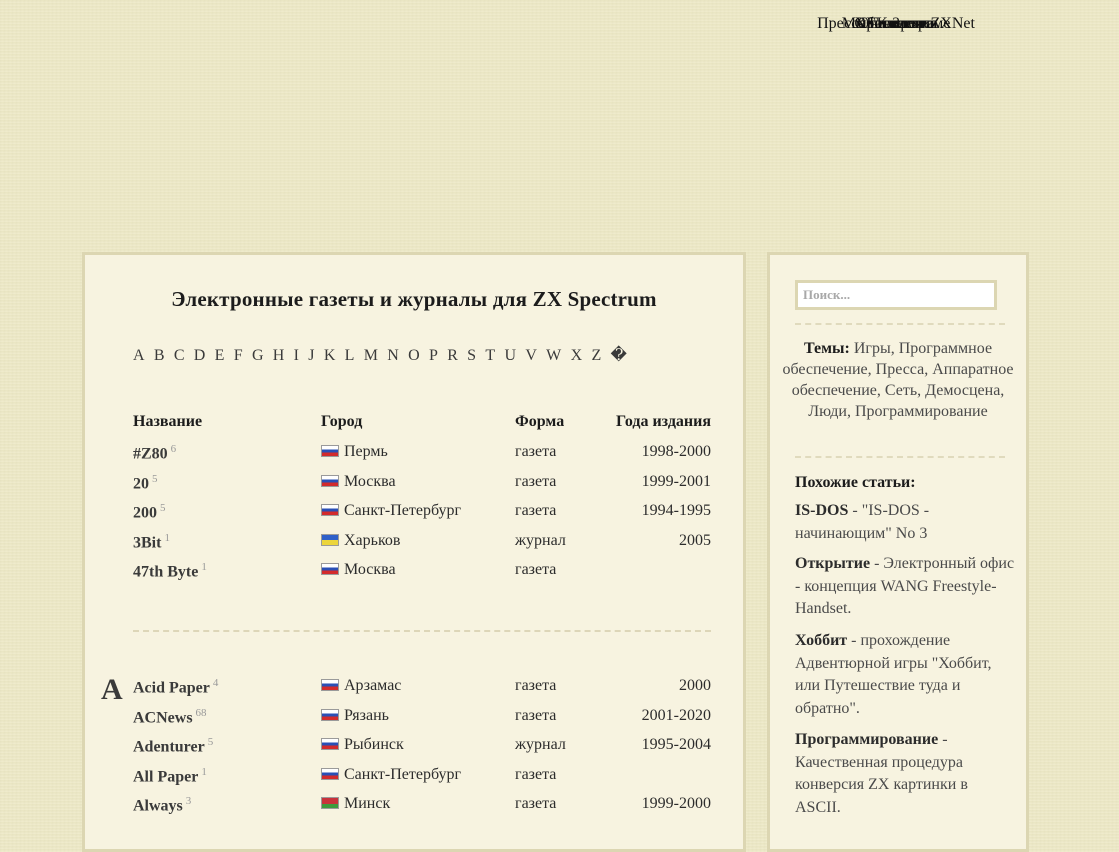 The image size is (1119, 852). What do you see at coordinates (350, 356) in the screenshot?
I see `alphabet-link: L` at bounding box center [350, 356].